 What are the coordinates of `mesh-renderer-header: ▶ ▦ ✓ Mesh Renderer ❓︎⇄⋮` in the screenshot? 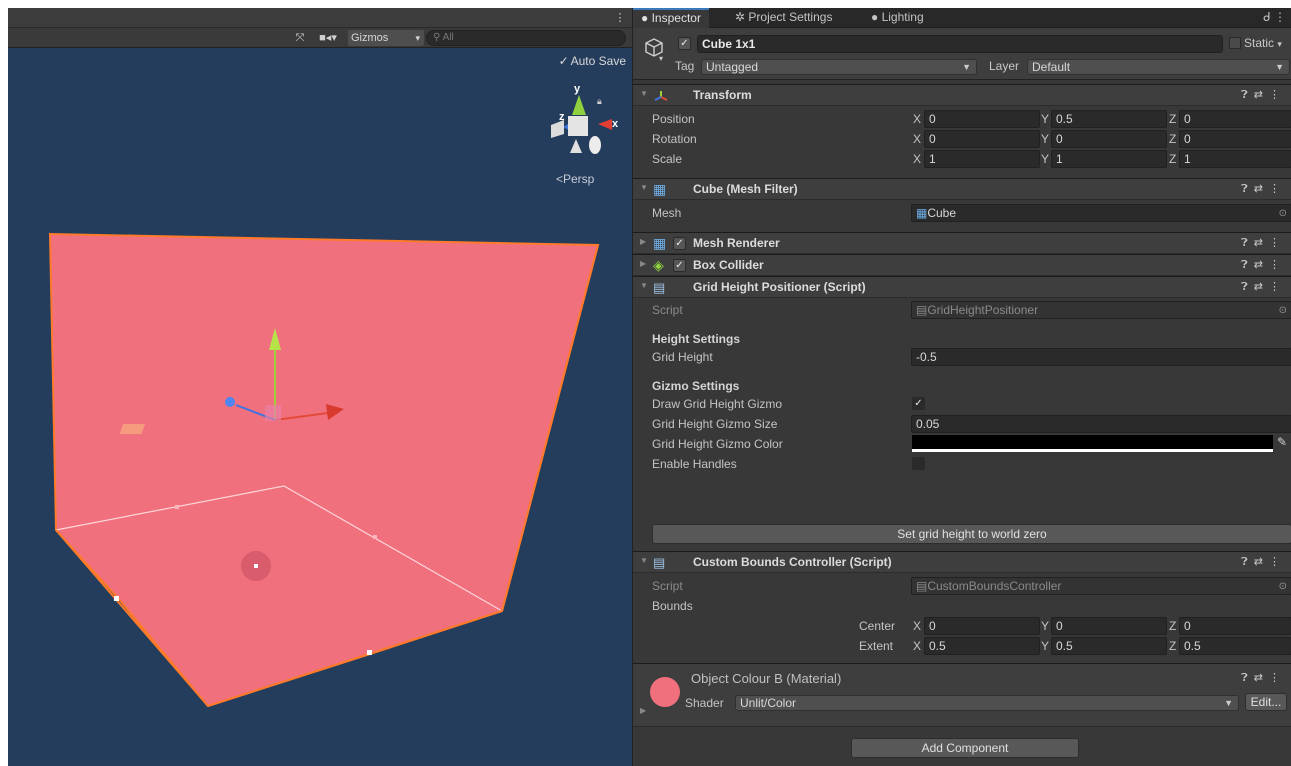 It's located at (962, 243).